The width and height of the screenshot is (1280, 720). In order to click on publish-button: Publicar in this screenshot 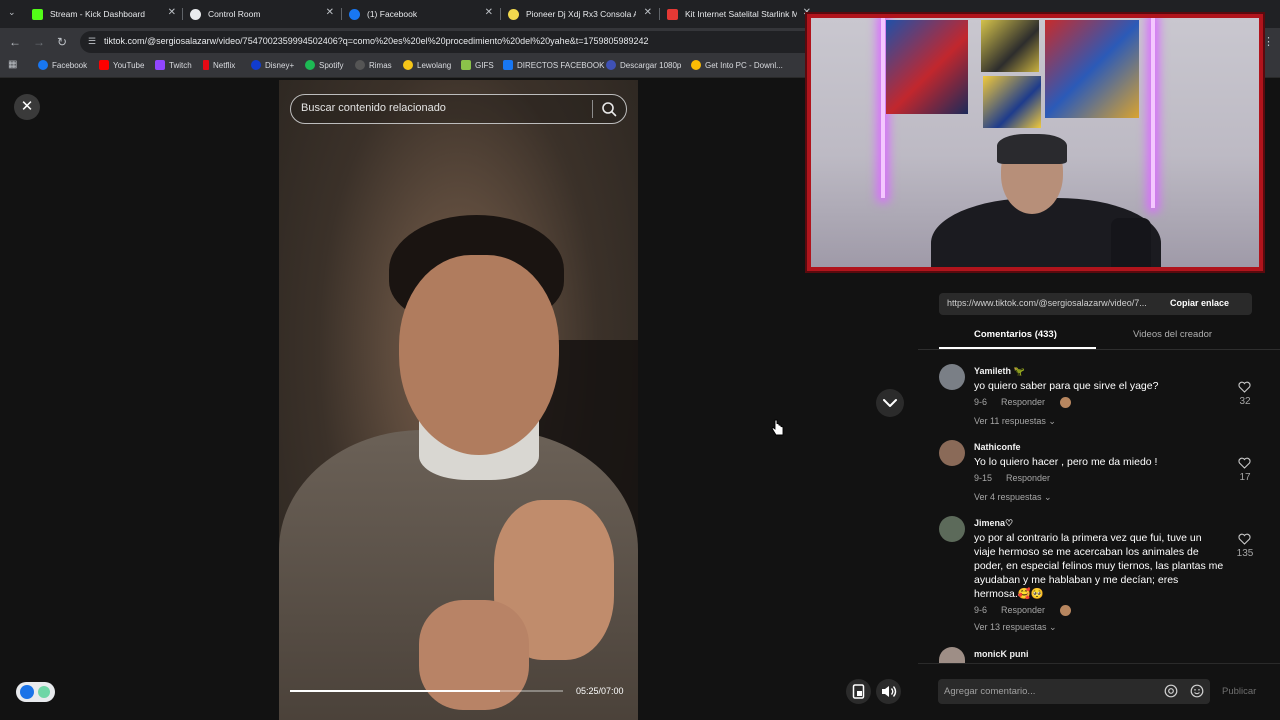, I will do `click(1239, 691)`.